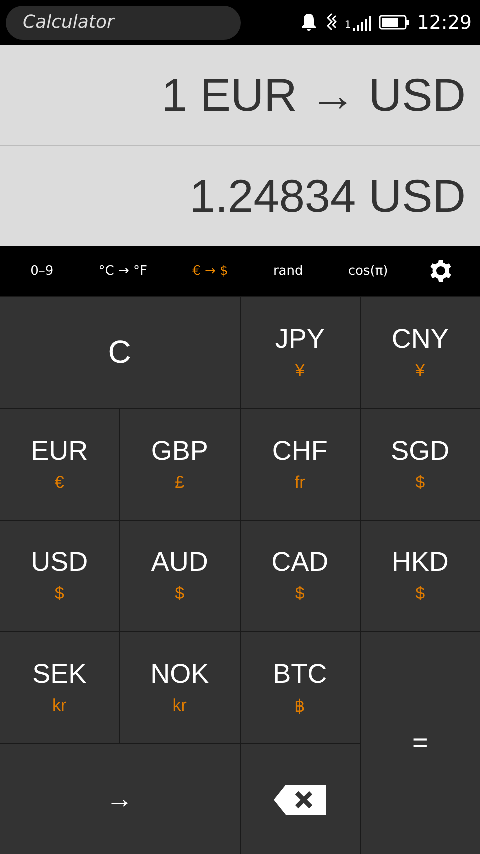 This screenshot has height=854, width=480. I want to click on currency-key: JPY ¥, so click(300, 352).